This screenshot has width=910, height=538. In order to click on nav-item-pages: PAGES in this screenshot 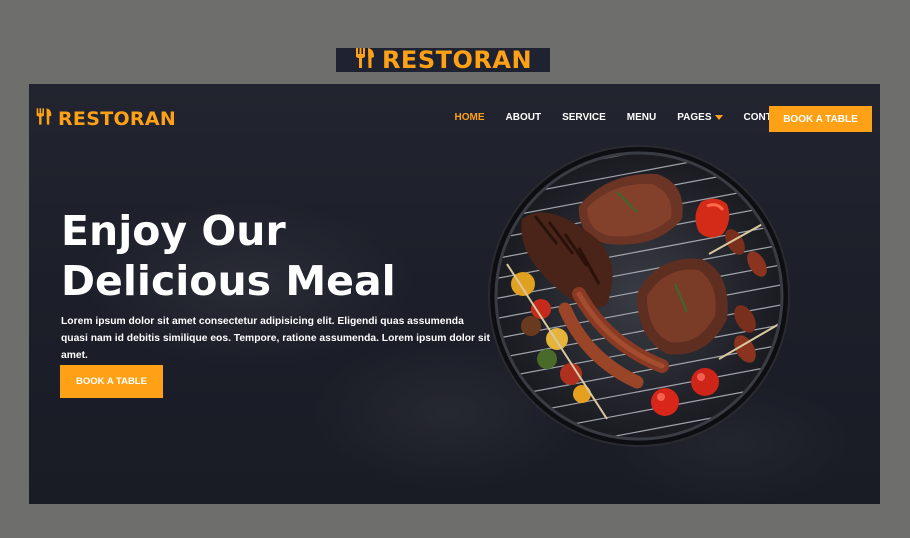, I will do `click(700, 117)`.